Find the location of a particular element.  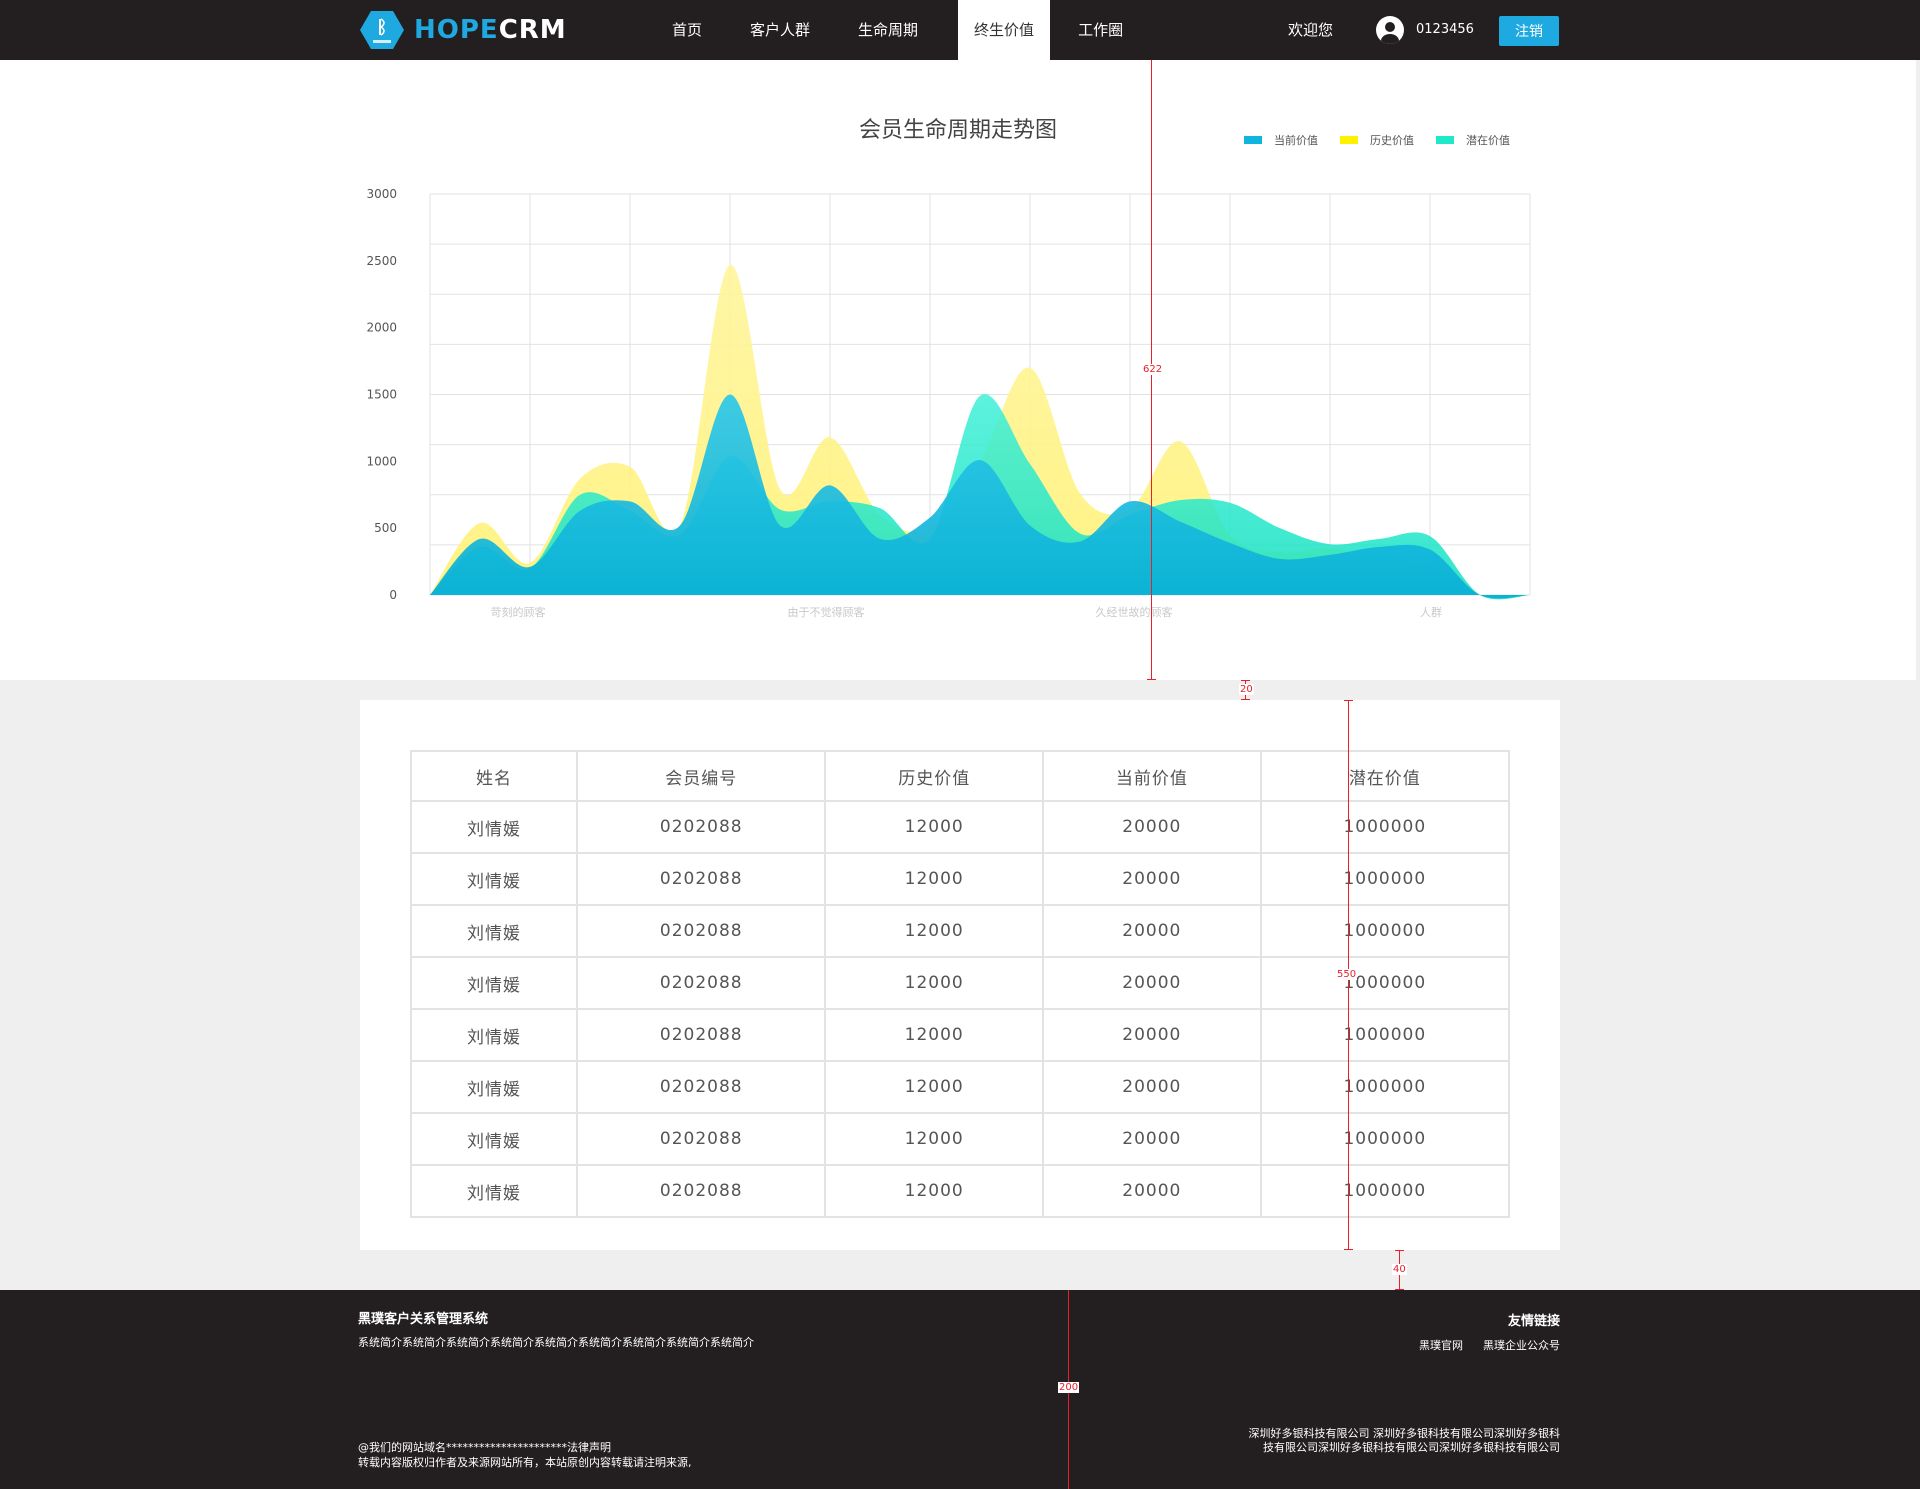

footer-link-official-site: 黑璞官网 is located at coordinates (1441, 1345).